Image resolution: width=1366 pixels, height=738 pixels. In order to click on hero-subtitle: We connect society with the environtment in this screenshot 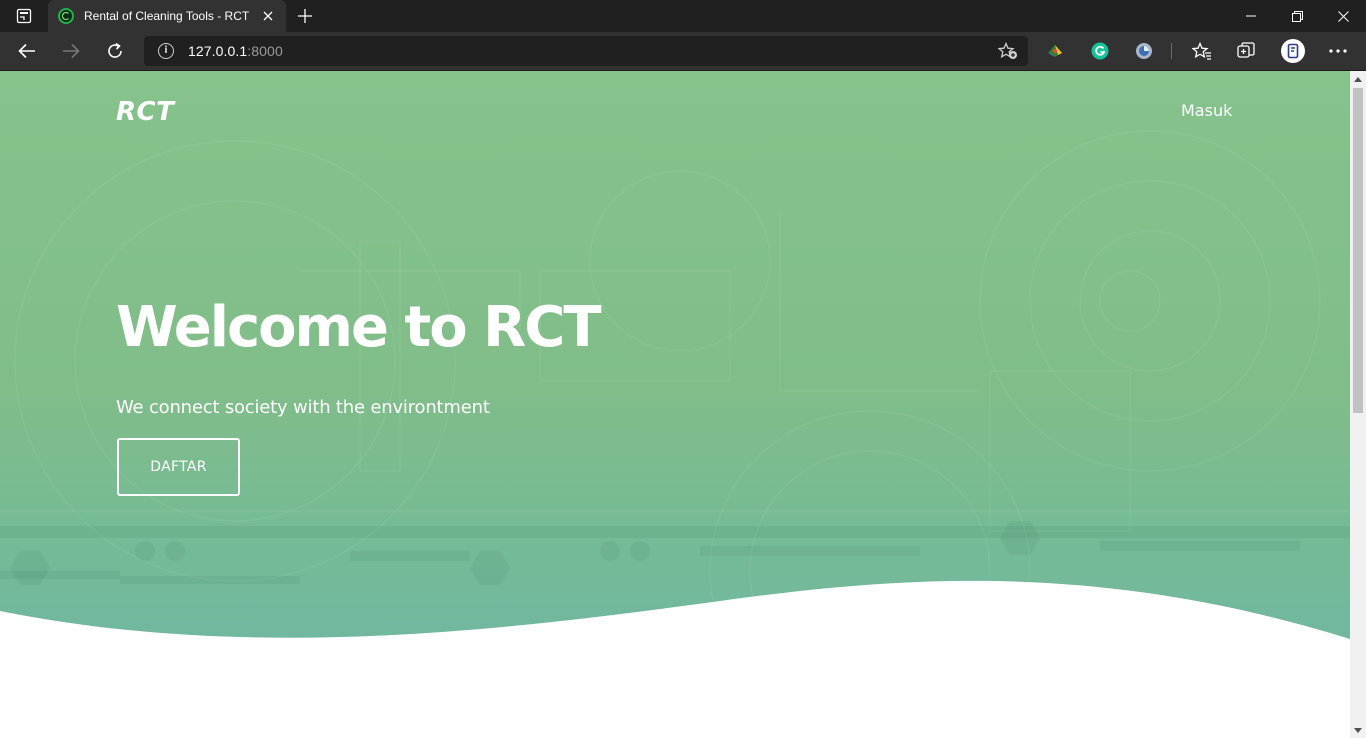, I will do `click(303, 407)`.